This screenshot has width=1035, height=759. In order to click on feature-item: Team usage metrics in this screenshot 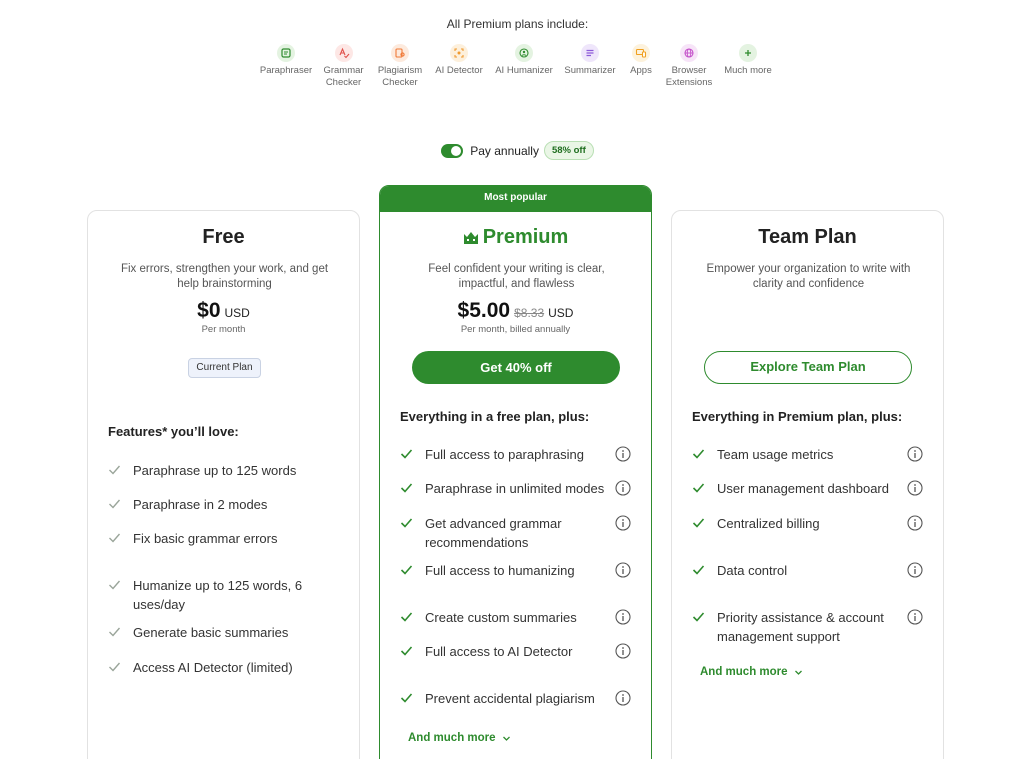, I will do `click(818, 454)`.